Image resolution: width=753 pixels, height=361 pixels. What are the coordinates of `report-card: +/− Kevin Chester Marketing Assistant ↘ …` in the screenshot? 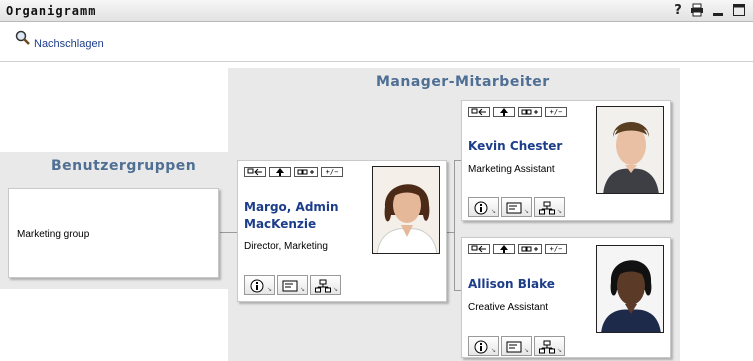 It's located at (566, 160).